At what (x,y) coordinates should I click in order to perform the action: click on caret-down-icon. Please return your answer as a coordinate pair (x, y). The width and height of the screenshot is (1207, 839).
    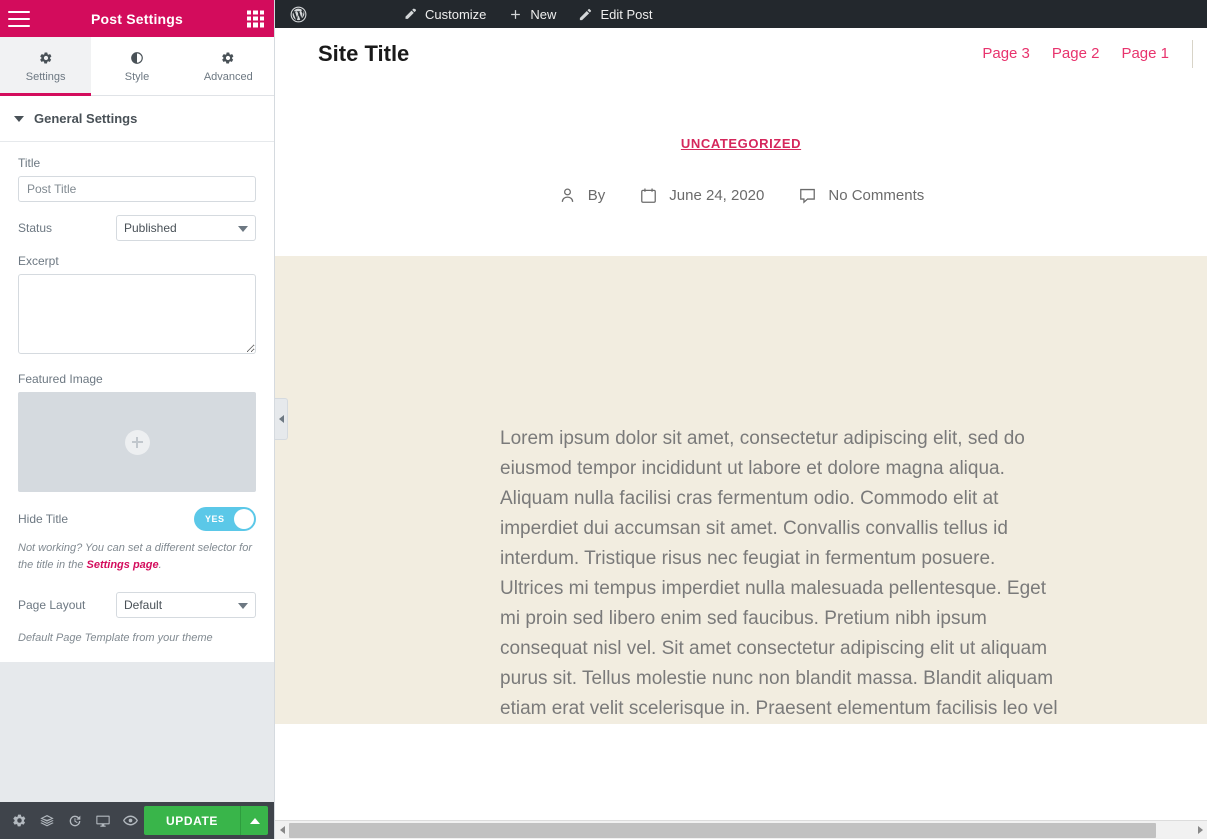
    Looking at the image, I should click on (19, 118).